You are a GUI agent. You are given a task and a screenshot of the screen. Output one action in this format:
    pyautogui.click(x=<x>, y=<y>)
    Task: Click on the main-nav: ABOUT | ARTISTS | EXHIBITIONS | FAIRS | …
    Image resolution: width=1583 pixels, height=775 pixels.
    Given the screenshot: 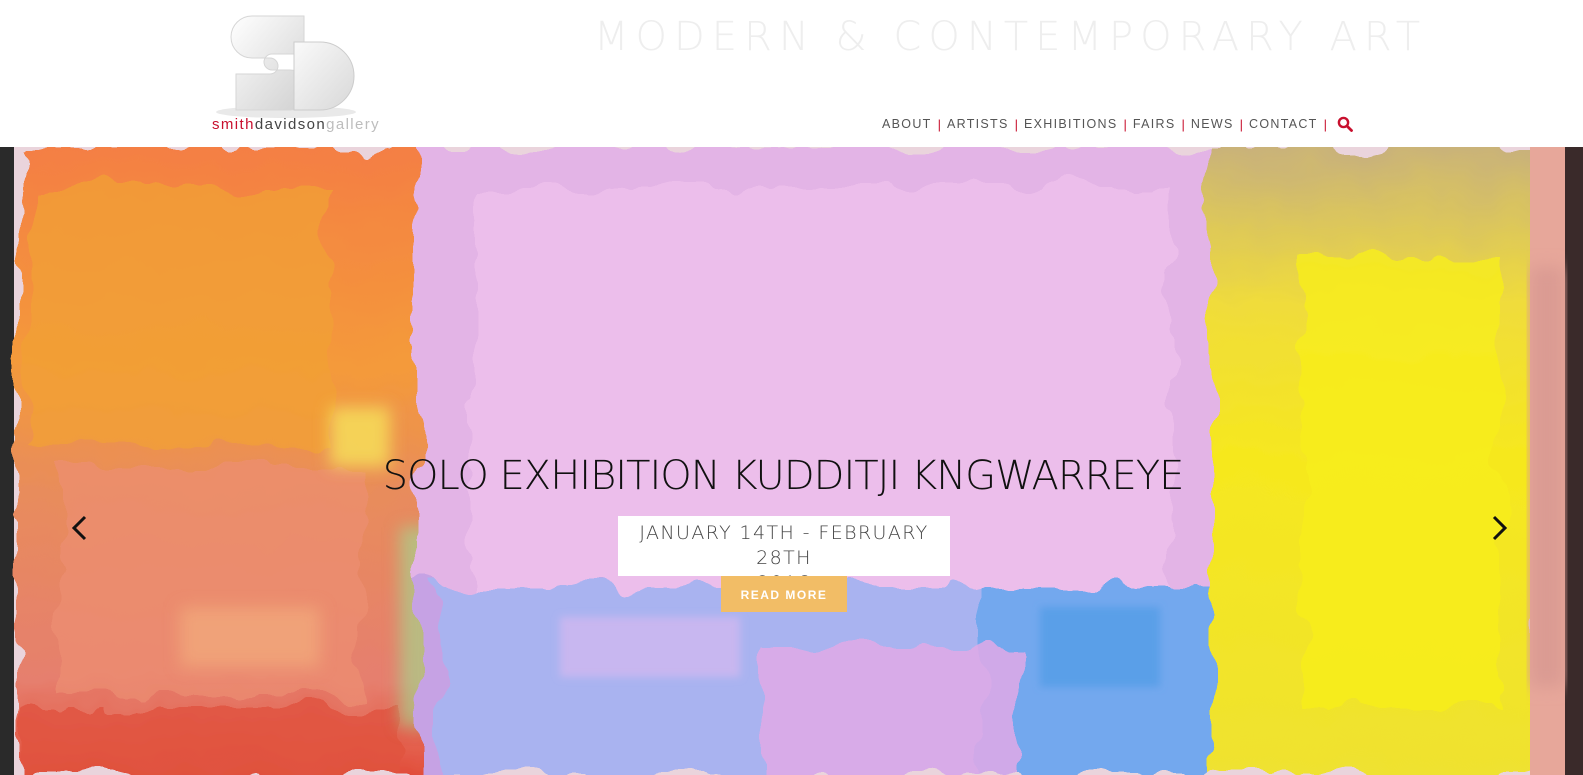 What is the action you would take?
    pyautogui.click(x=1117, y=124)
    